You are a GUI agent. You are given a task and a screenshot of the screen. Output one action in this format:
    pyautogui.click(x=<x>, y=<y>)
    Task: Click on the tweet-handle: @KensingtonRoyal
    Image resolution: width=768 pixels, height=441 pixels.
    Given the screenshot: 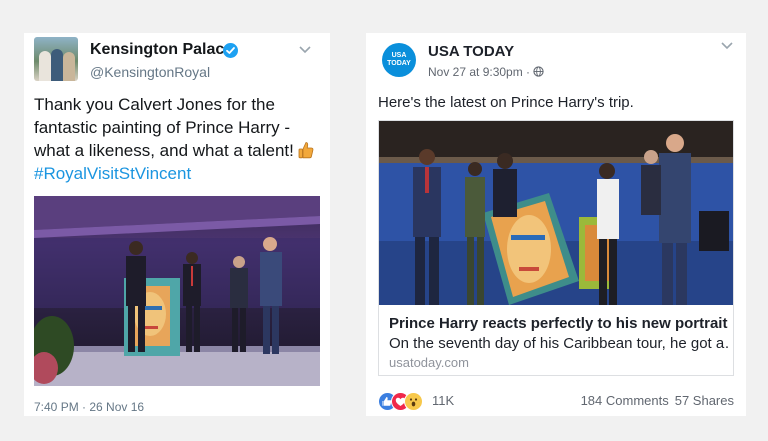 What is the action you would take?
    pyautogui.click(x=150, y=72)
    